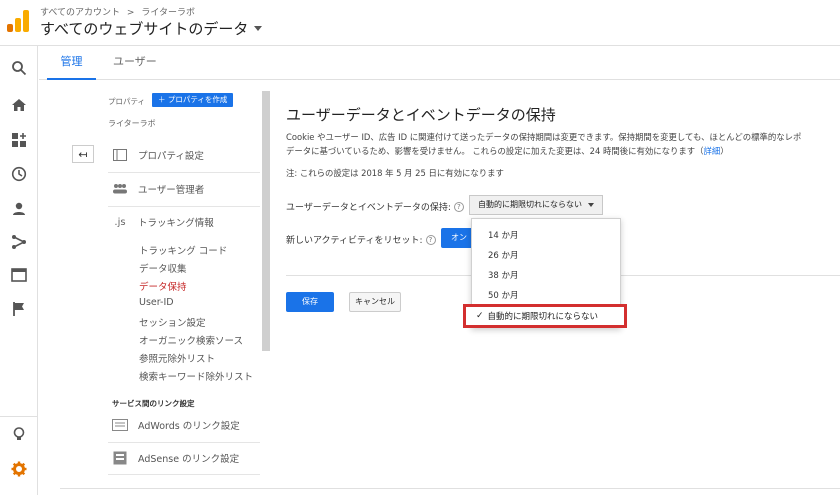 The height and width of the screenshot is (495, 840). What do you see at coordinates (120, 155) in the screenshot?
I see `property-settings-icon` at bounding box center [120, 155].